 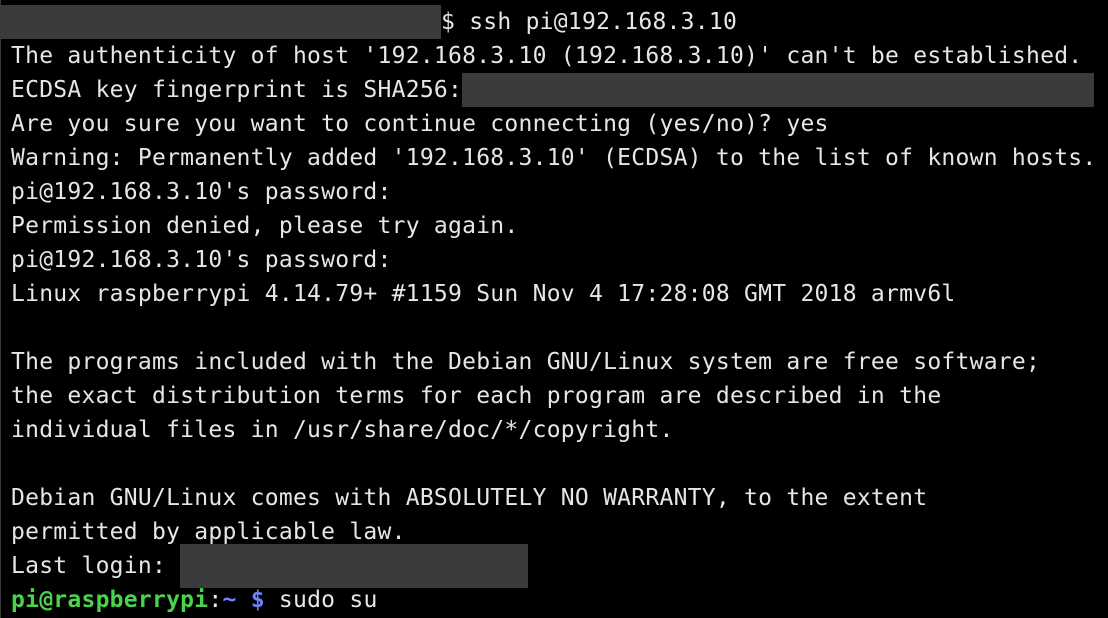 I want to click on terminal-line-fingerprint: ECDSA key fingerprint is SHA256:, so click(x=559, y=90).